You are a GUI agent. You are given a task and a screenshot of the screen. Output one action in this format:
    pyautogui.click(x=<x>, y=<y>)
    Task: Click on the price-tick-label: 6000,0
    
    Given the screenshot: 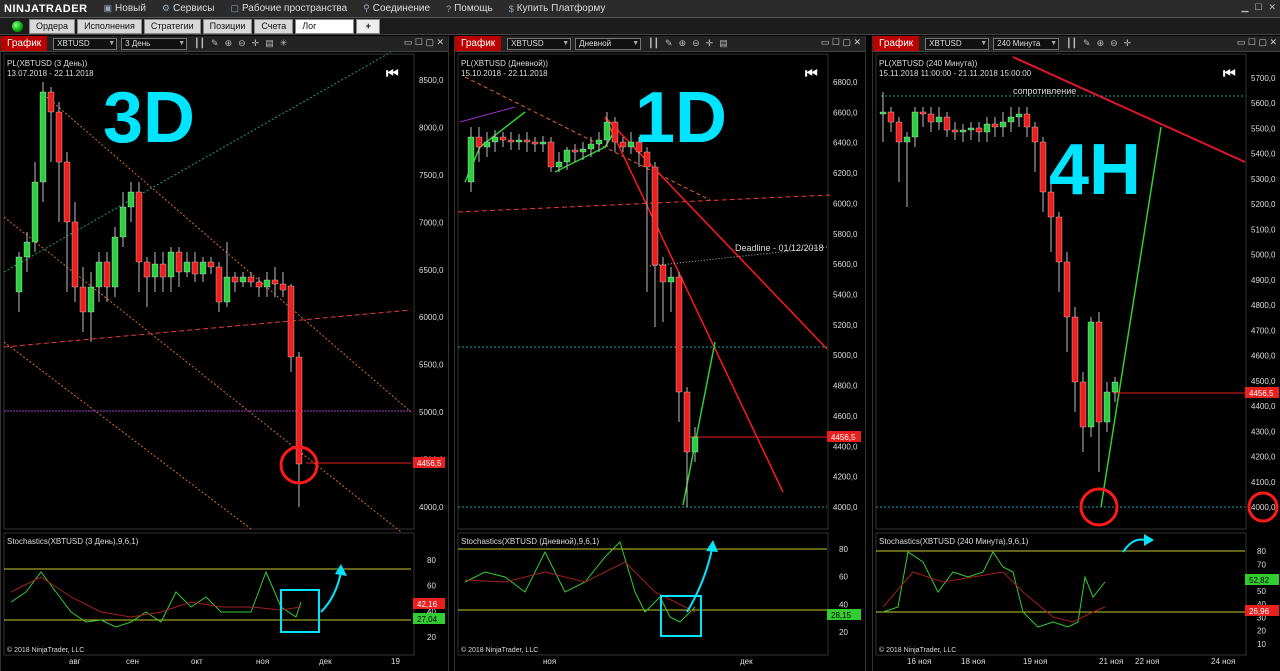 What is the action you would take?
    pyautogui.click(x=845, y=203)
    